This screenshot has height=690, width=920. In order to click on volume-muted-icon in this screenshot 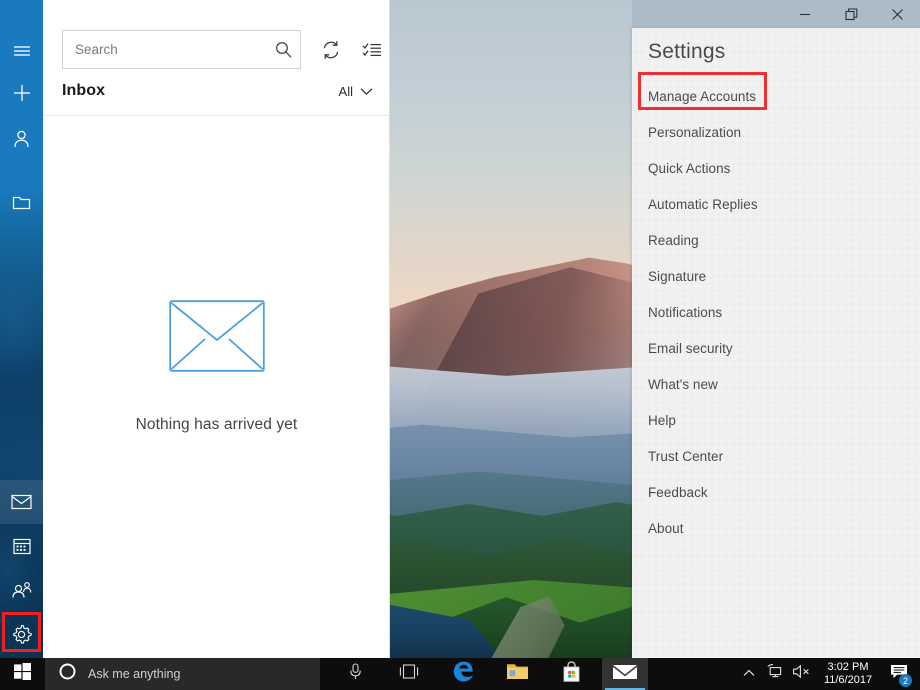, I will do `click(801, 674)`.